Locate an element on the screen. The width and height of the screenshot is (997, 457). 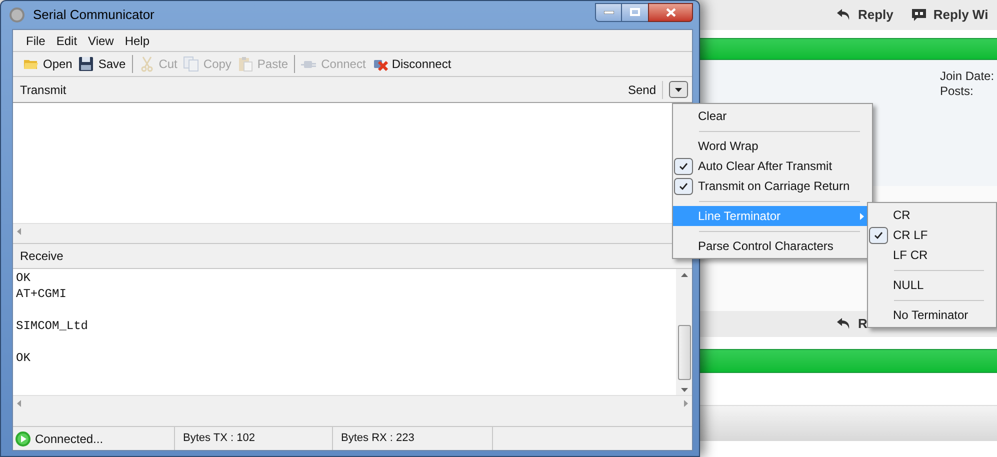
scroll-up-icon is located at coordinates (684, 275).